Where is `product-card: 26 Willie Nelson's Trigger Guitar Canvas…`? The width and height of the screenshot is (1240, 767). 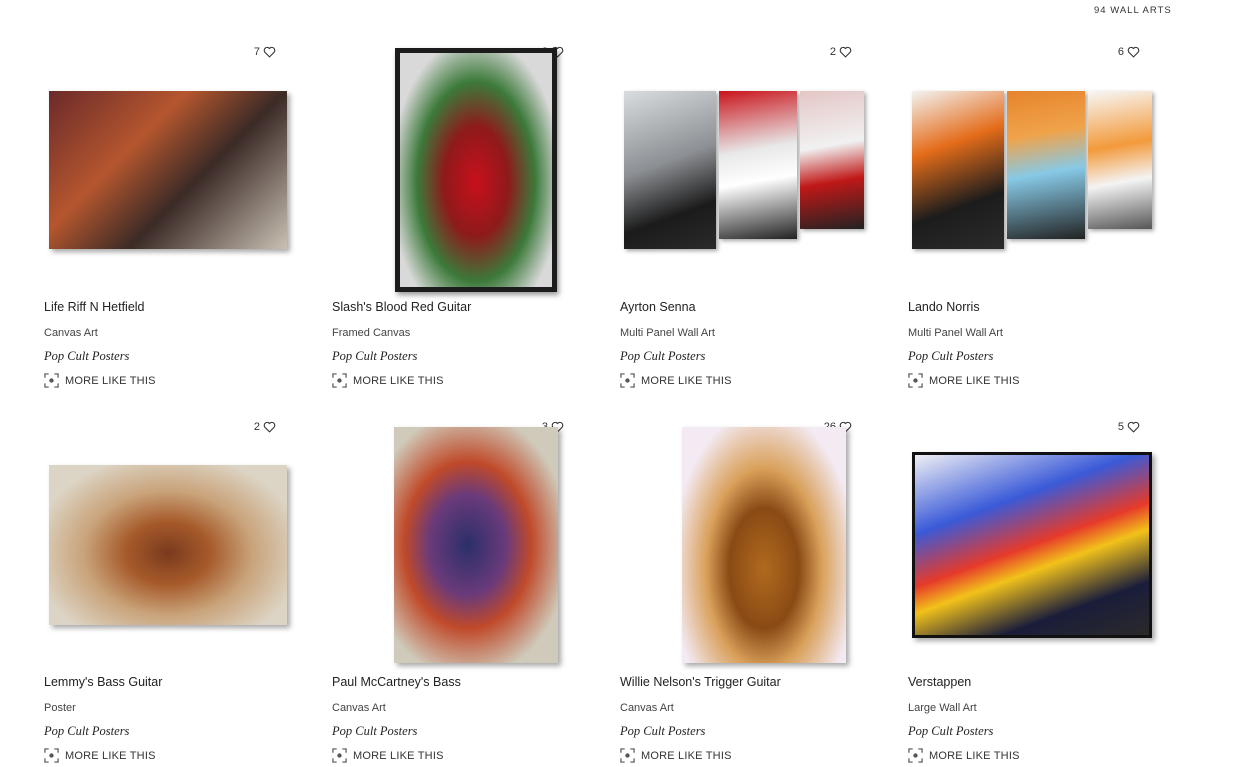
product-card: 26 Willie Nelson's Trigger Guitar Canvas… is located at coordinates (748, 591).